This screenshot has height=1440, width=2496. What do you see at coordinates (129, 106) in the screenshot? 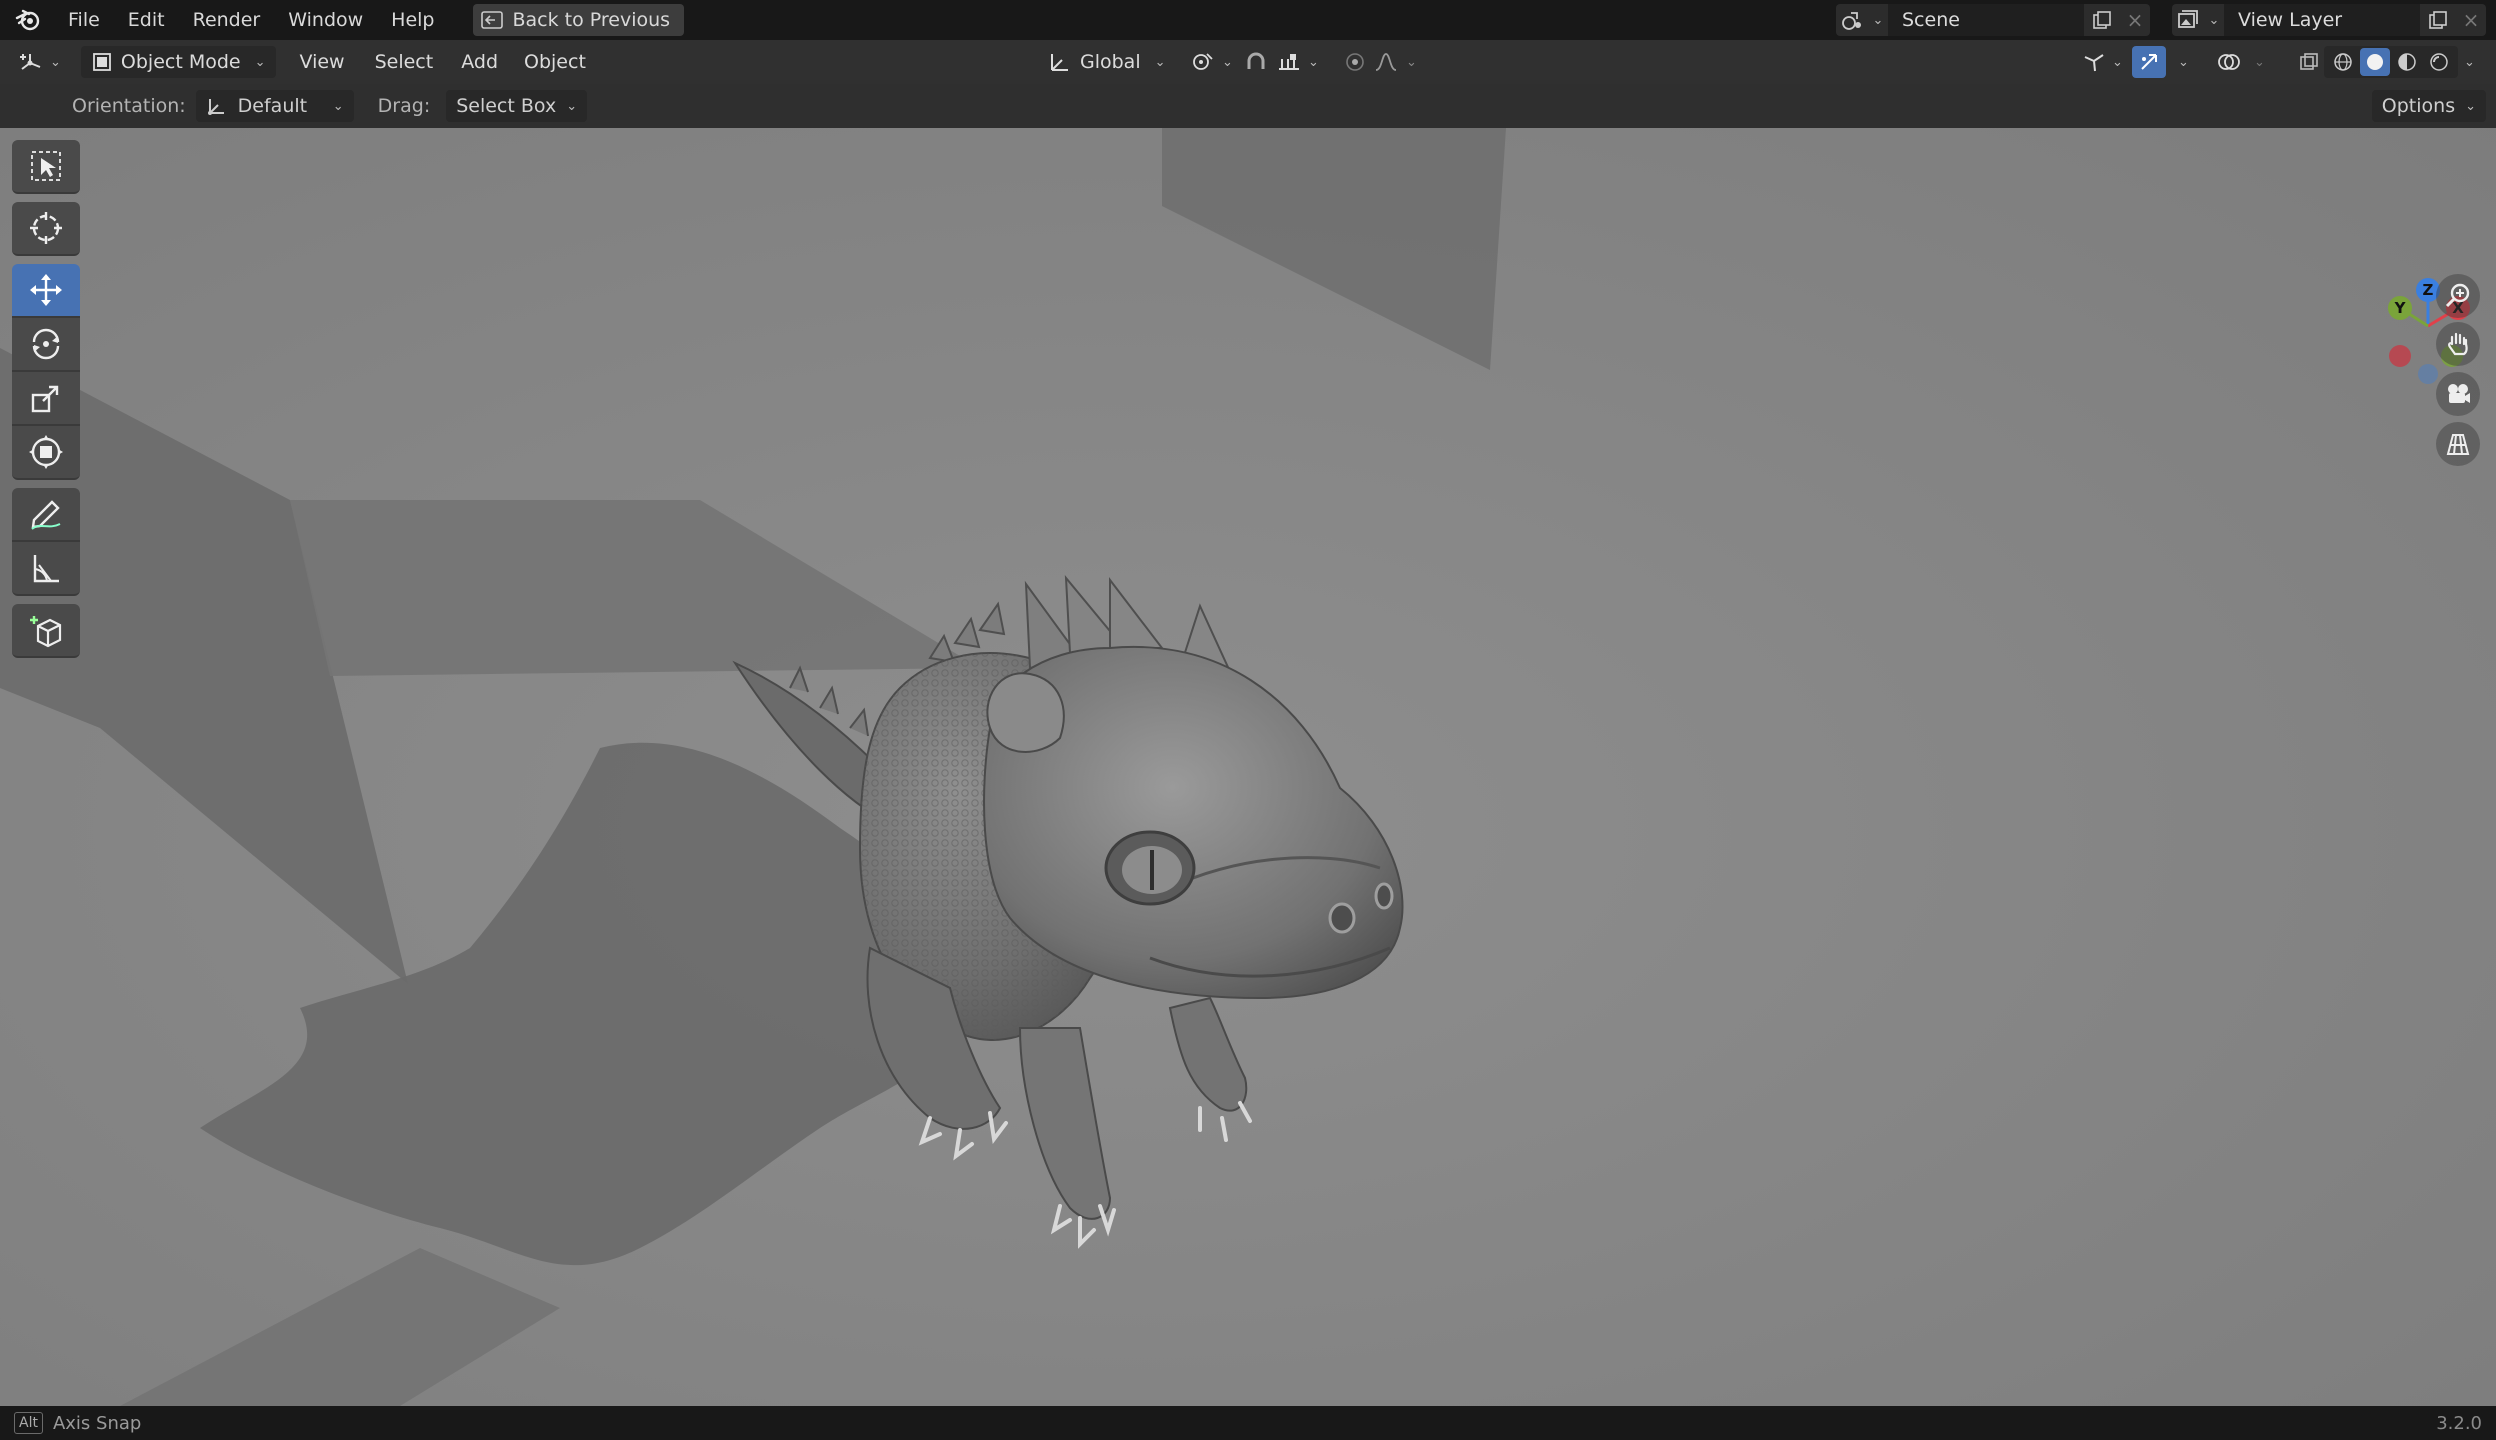
I see `orientation-label: Orientation:` at bounding box center [129, 106].